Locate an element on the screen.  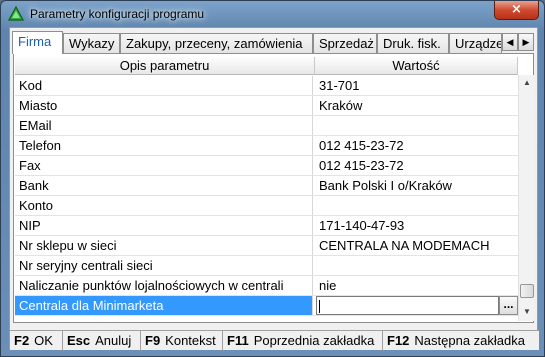
param-name: EMail is located at coordinates (164, 125).